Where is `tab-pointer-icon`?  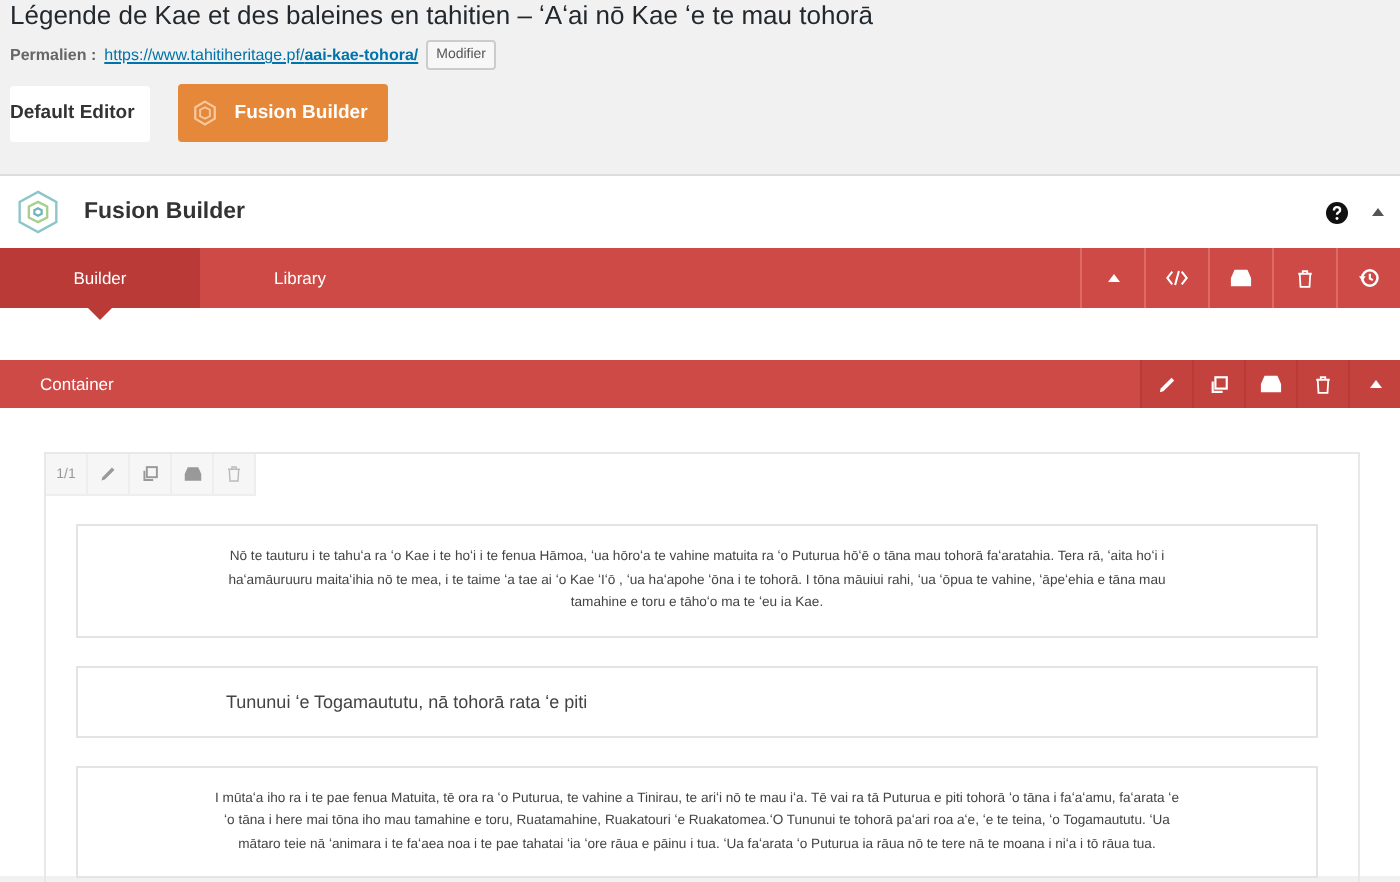
tab-pointer-icon is located at coordinates (100, 314).